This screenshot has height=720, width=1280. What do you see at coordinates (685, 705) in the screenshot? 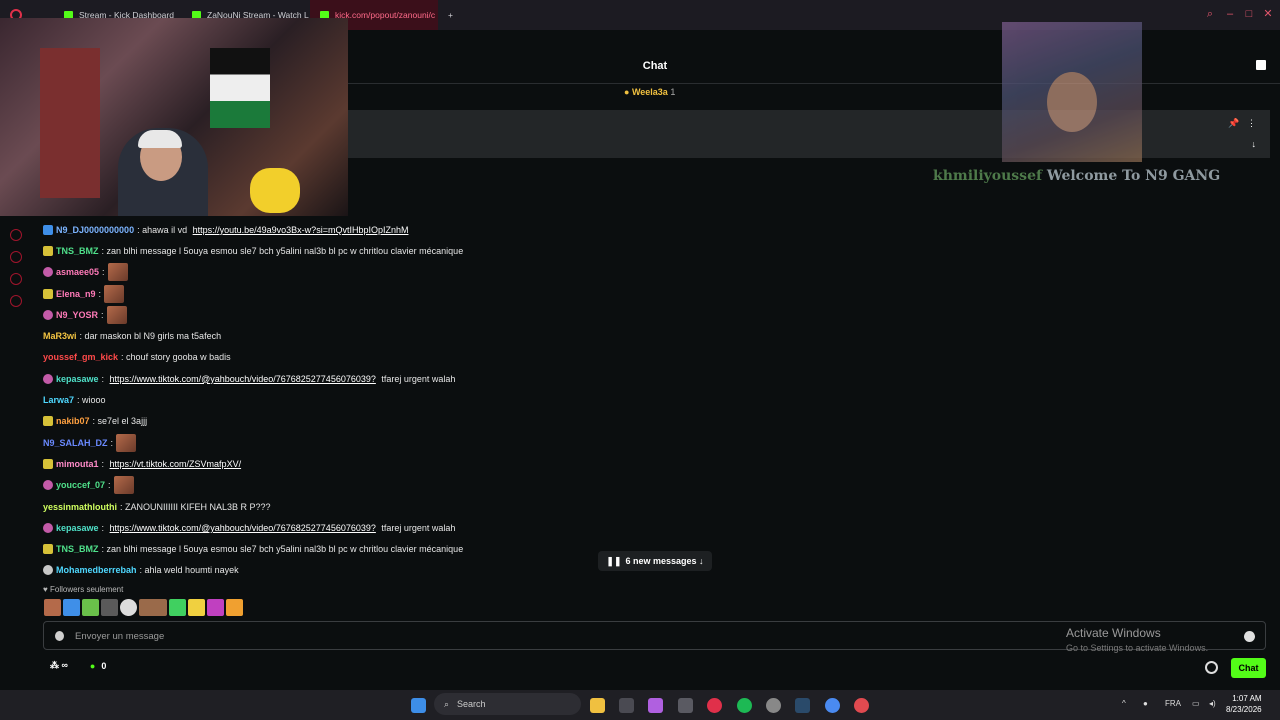
I see `calculator-icon` at bounding box center [685, 705].